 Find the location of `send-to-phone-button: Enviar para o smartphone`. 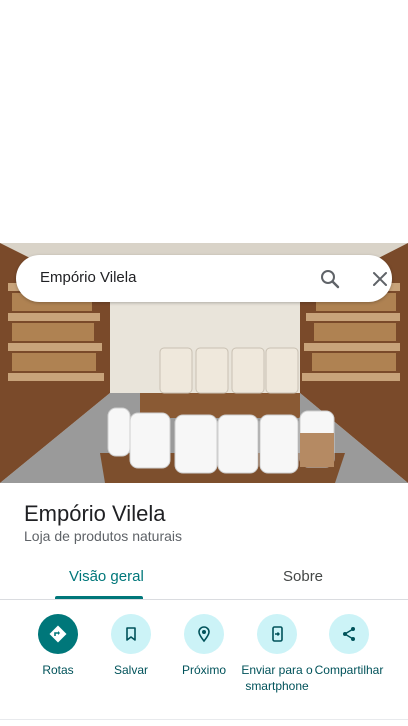

send-to-phone-button: Enviar para o smartphone is located at coordinates (277, 654).